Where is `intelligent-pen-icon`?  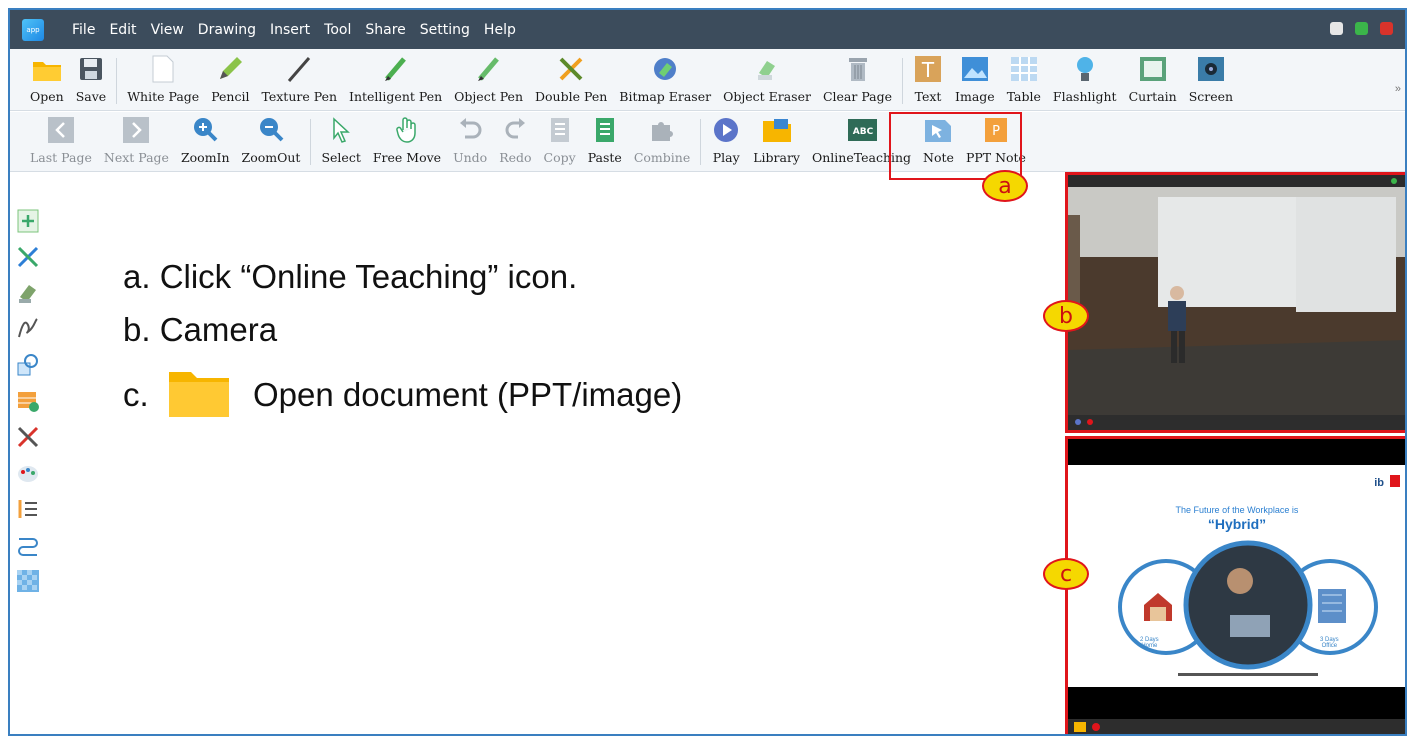 intelligent-pen-icon is located at coordinates (396, 69).